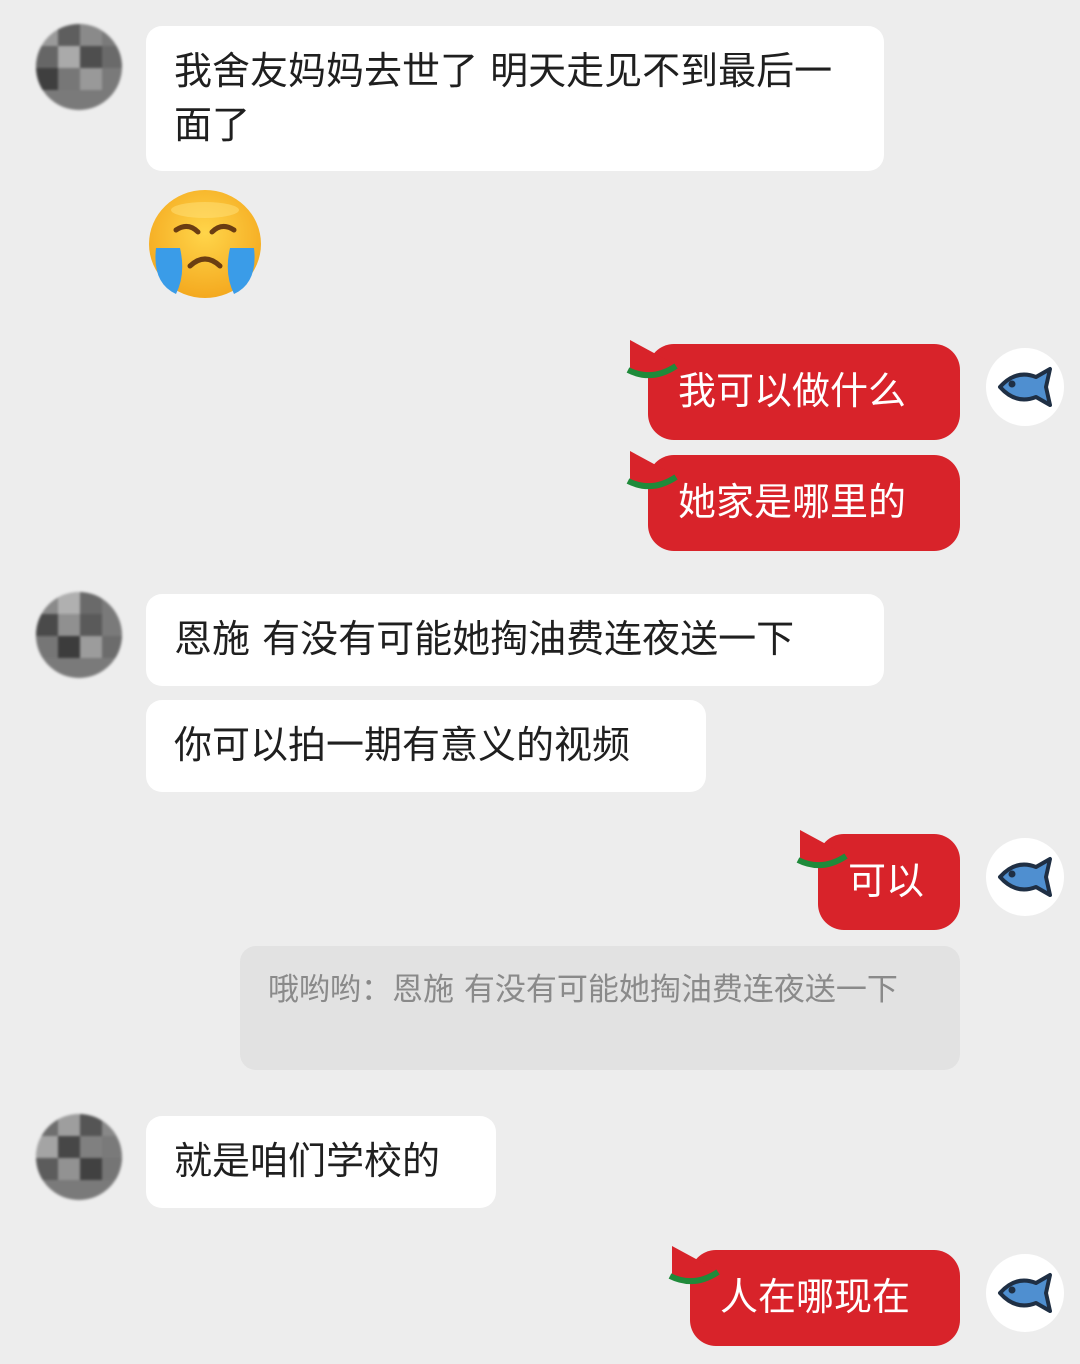 This screenshot has width=1080, height=1364. I want to click on message-text: 我可以做什么, so click(792, 391).